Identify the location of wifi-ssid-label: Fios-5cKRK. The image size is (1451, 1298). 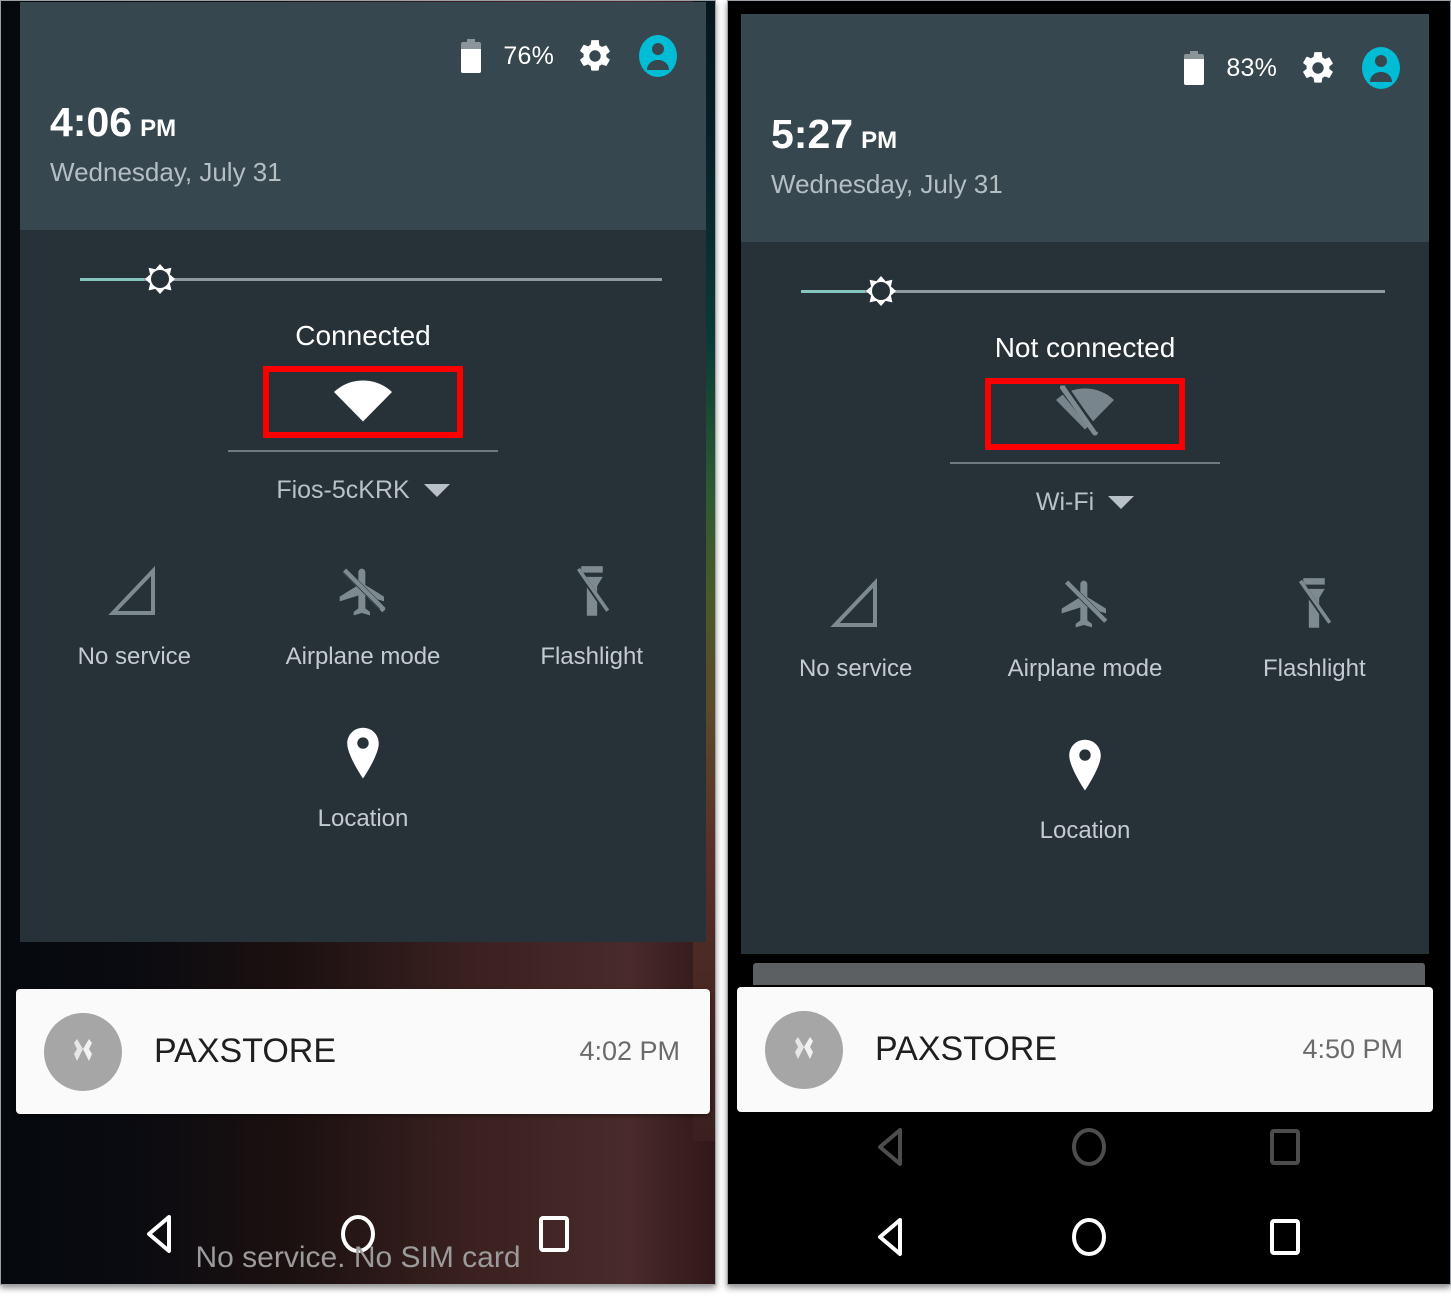
(343, 490).